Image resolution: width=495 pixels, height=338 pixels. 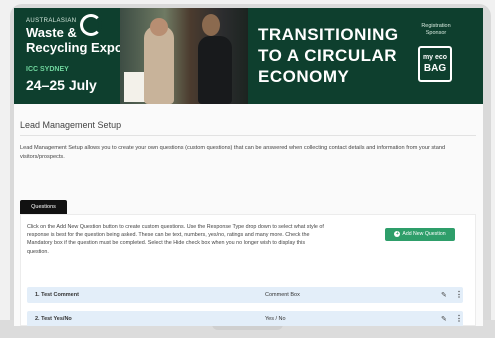 What do you see at coordinates (435, 68) in the screenshot?
I see `sponsor-logo-line2: BAG` at bounding box center [435, 68].